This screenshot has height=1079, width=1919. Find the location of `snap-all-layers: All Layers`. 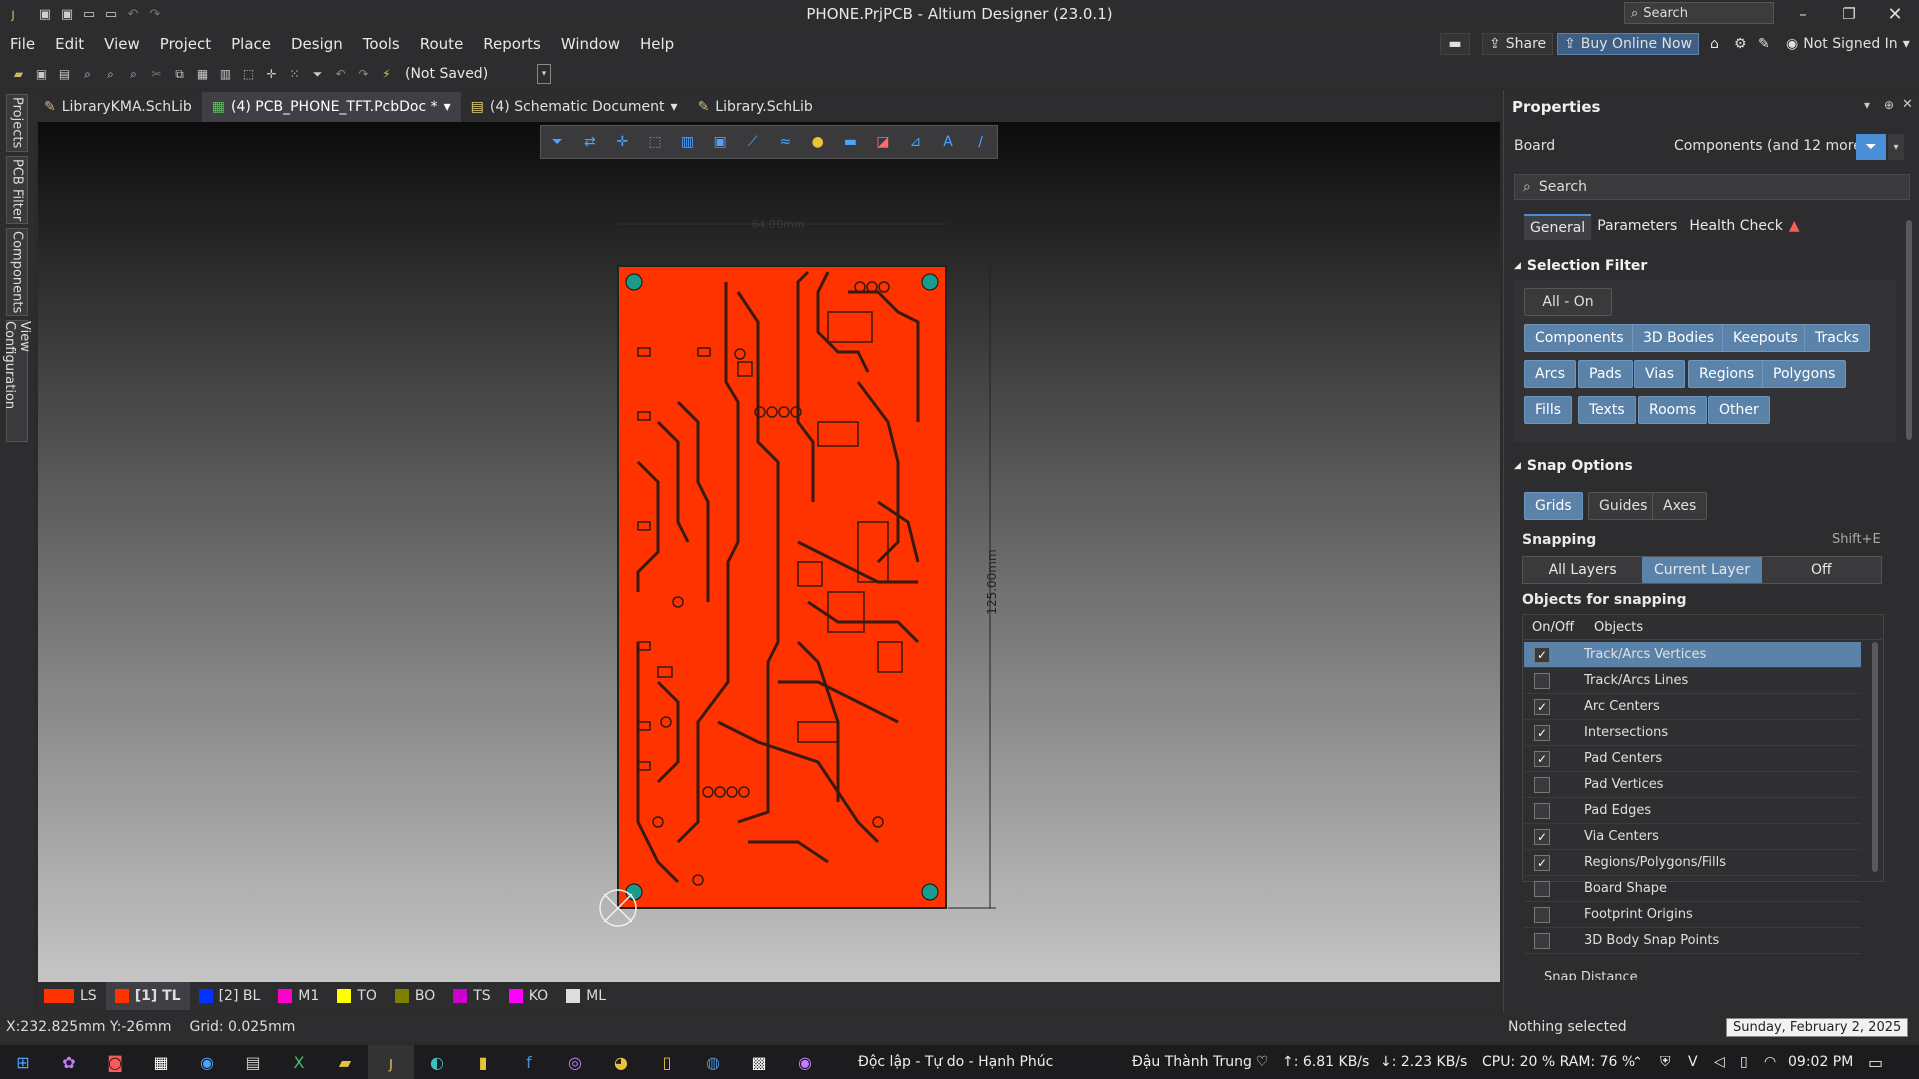

snap-all-layers: All Layers is located at coordinates (1583, 570).